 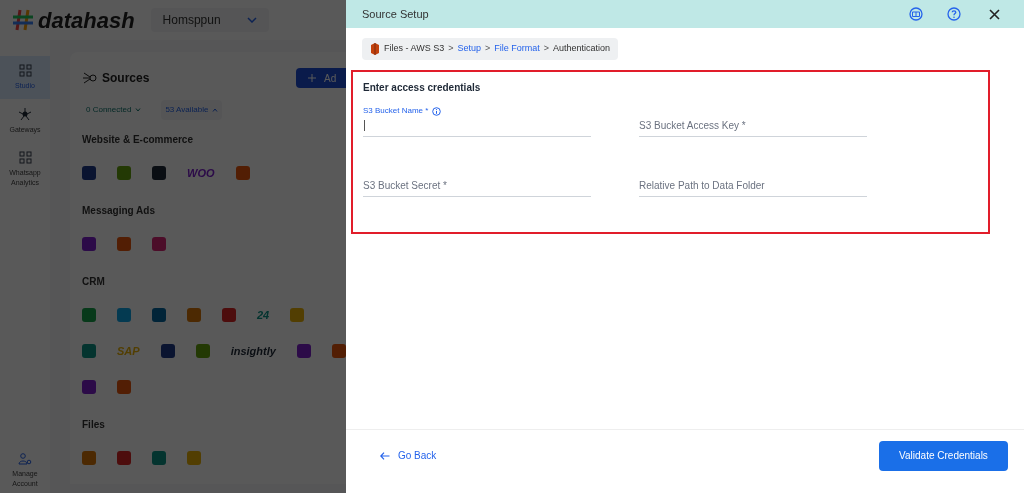 I want to click on help-icon, so click(x=954, y=14).